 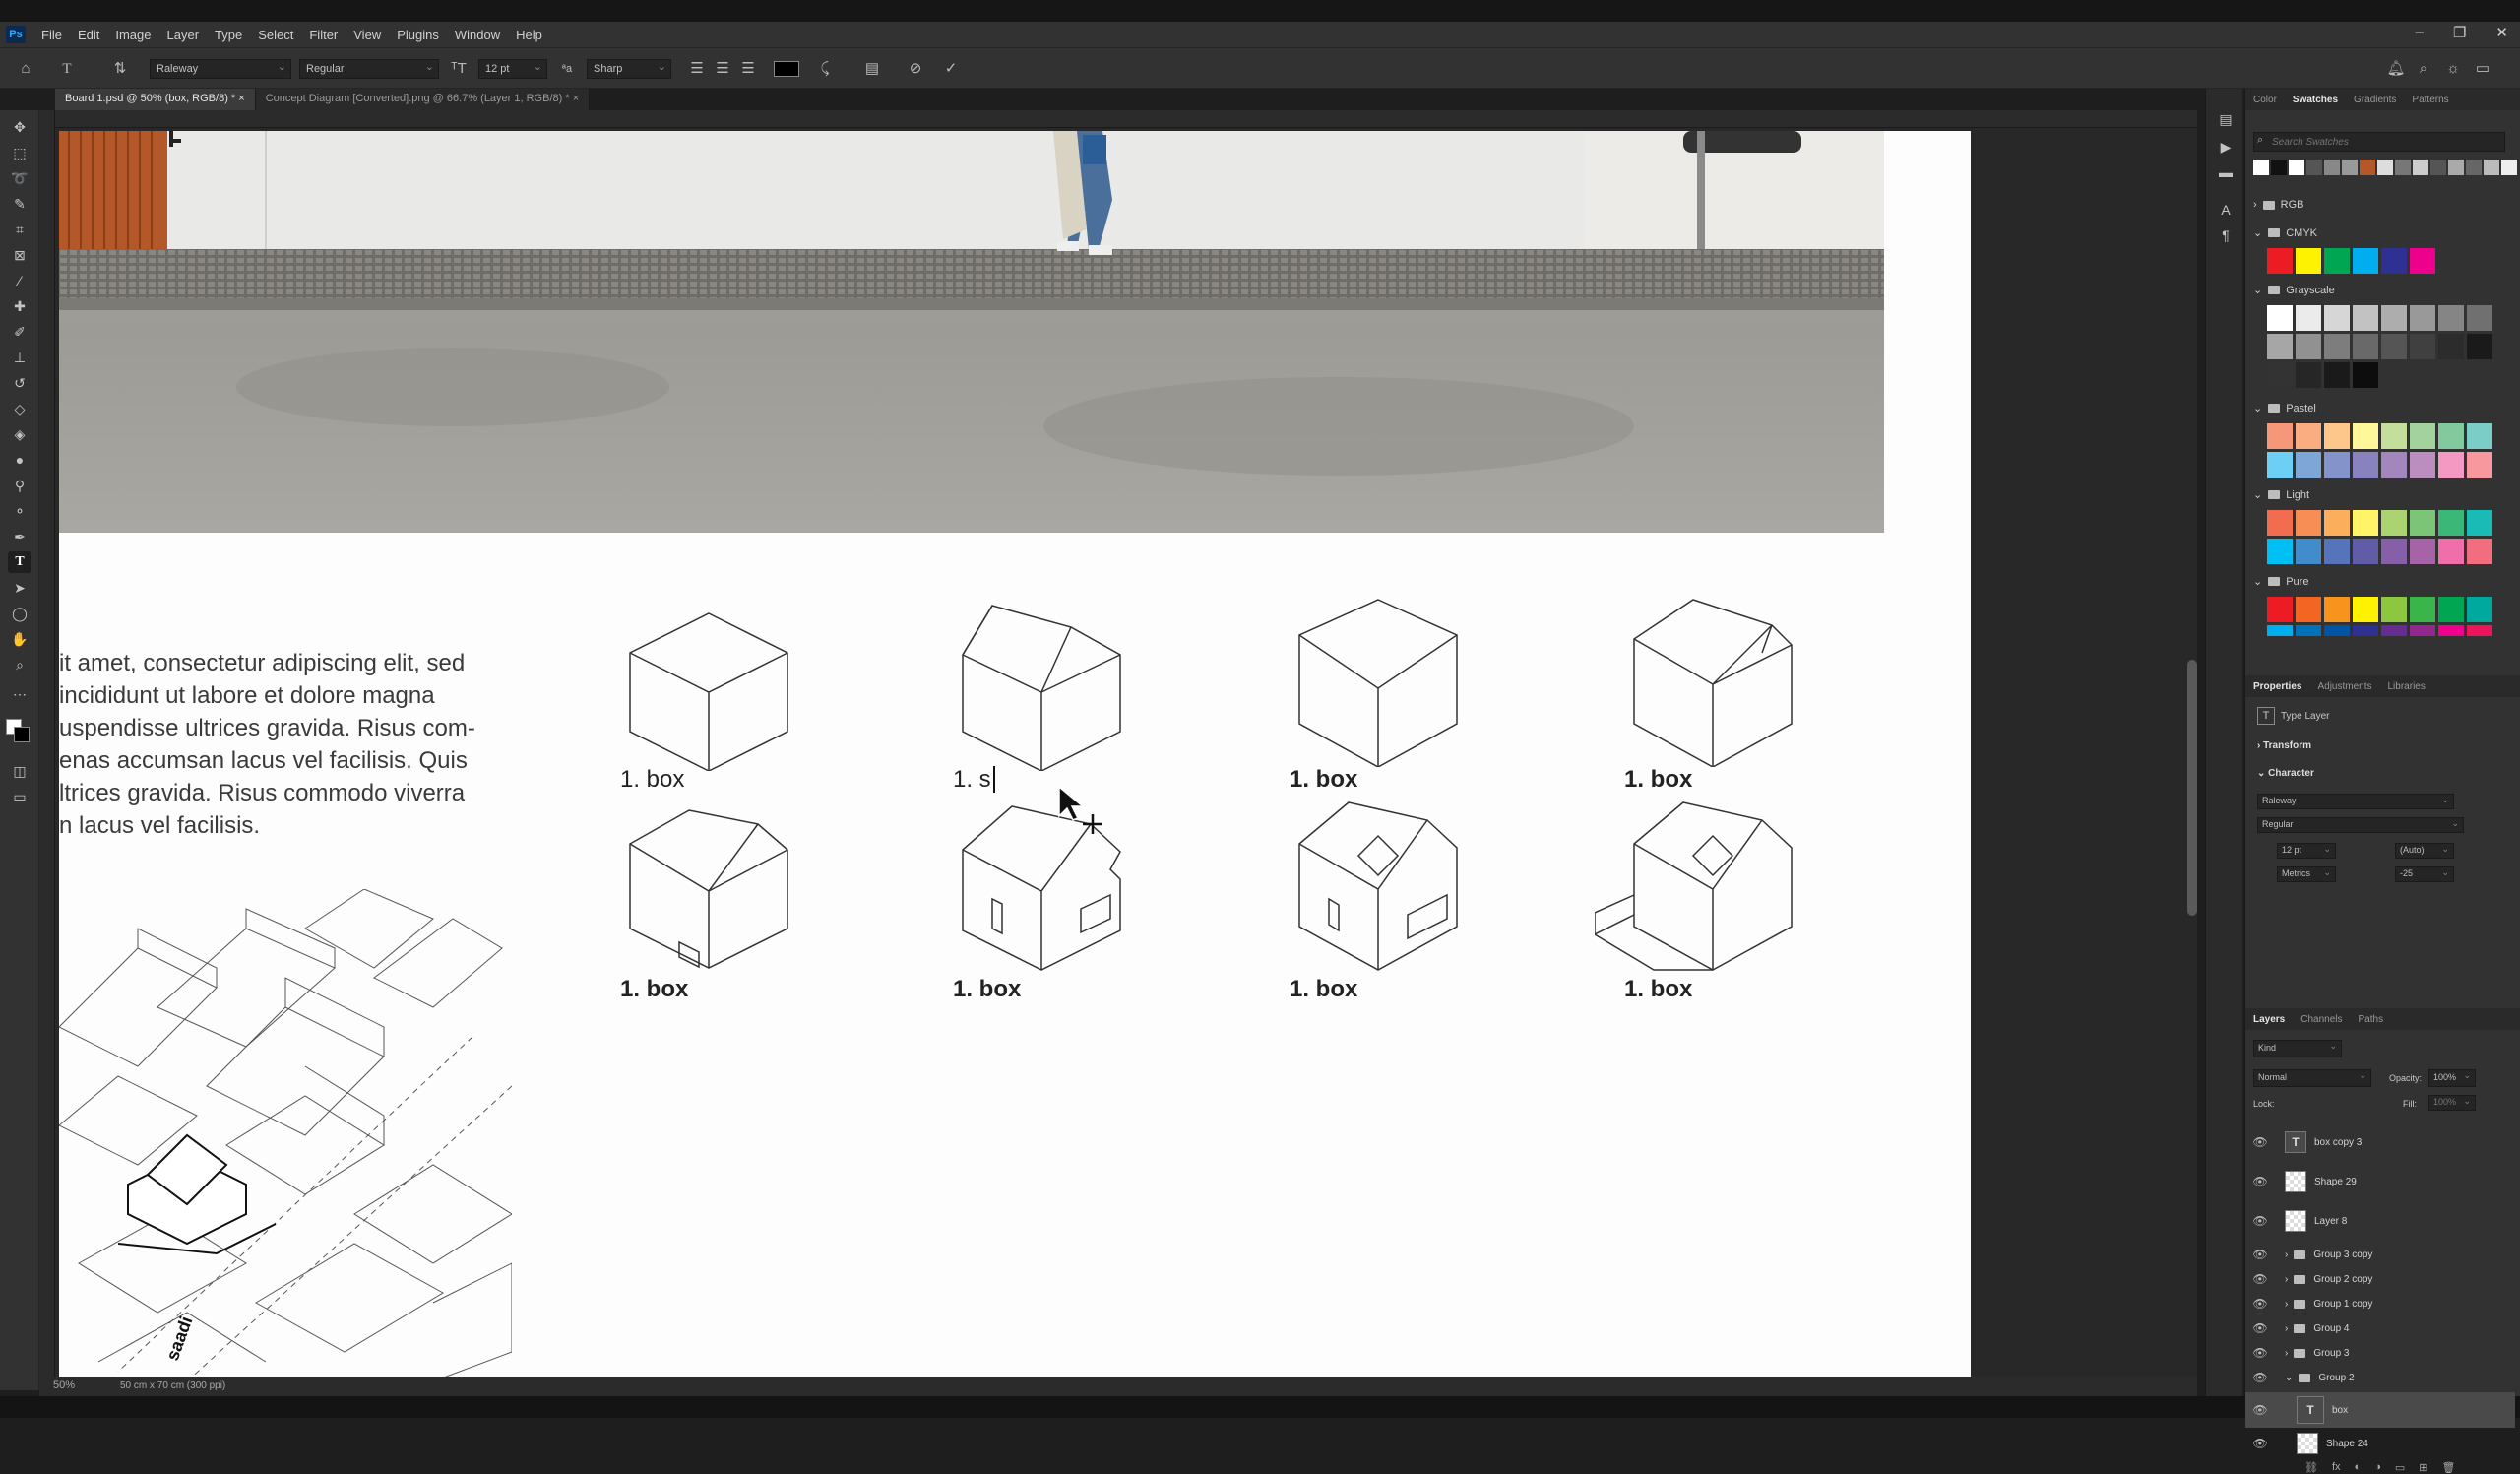 I want to click on zoom-tool-icon: ⌕, so click(x=20, y=665).